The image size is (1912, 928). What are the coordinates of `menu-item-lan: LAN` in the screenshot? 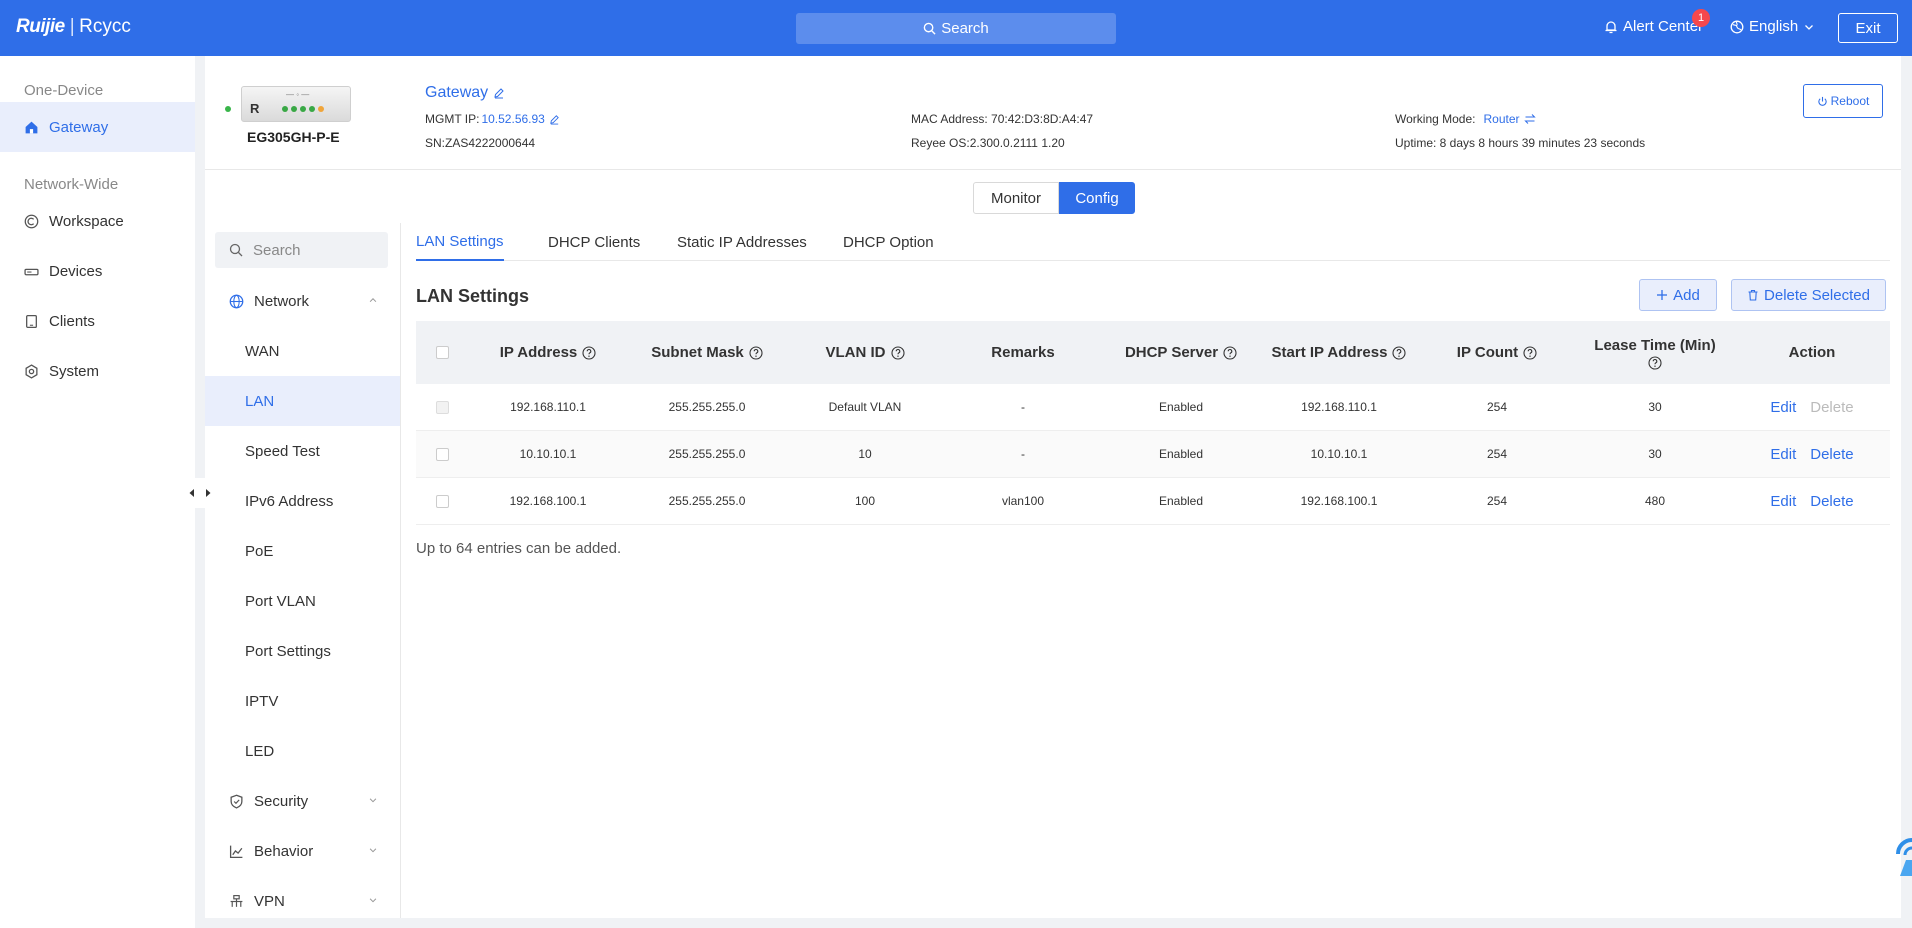 It's located at (302, 401).